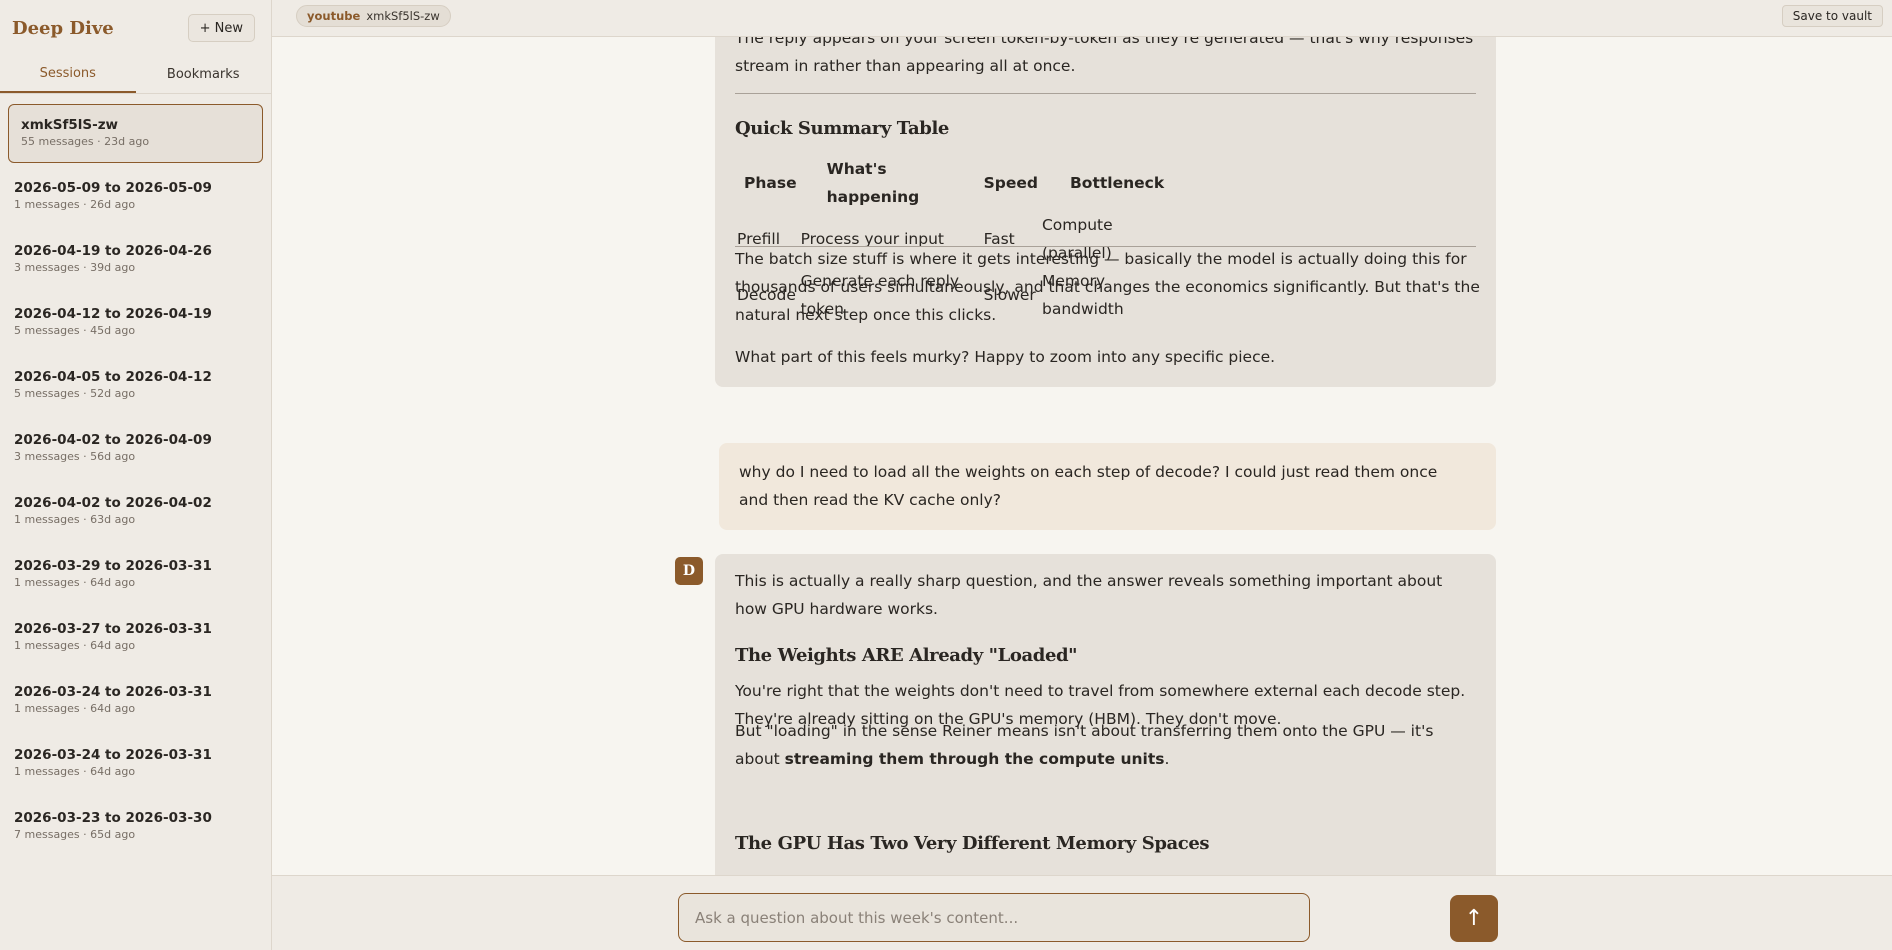 This screenshot has width=1892, height=950. What do you see at coordinates (75, 267) in the screenshot?
I see `session-meta: 3 messages · 39d ago` at bounding box center [75, 267].